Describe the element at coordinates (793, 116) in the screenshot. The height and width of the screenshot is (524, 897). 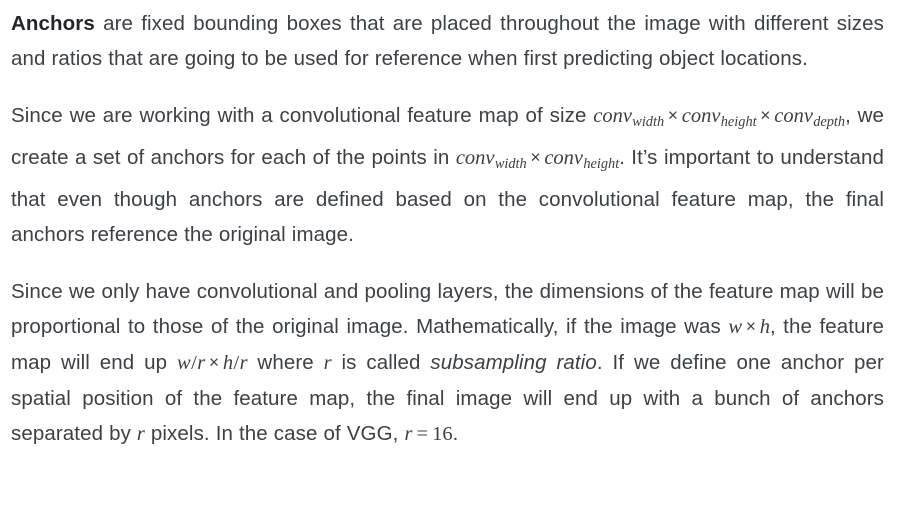
I see `math-base-conv-depth: conv` at that location.